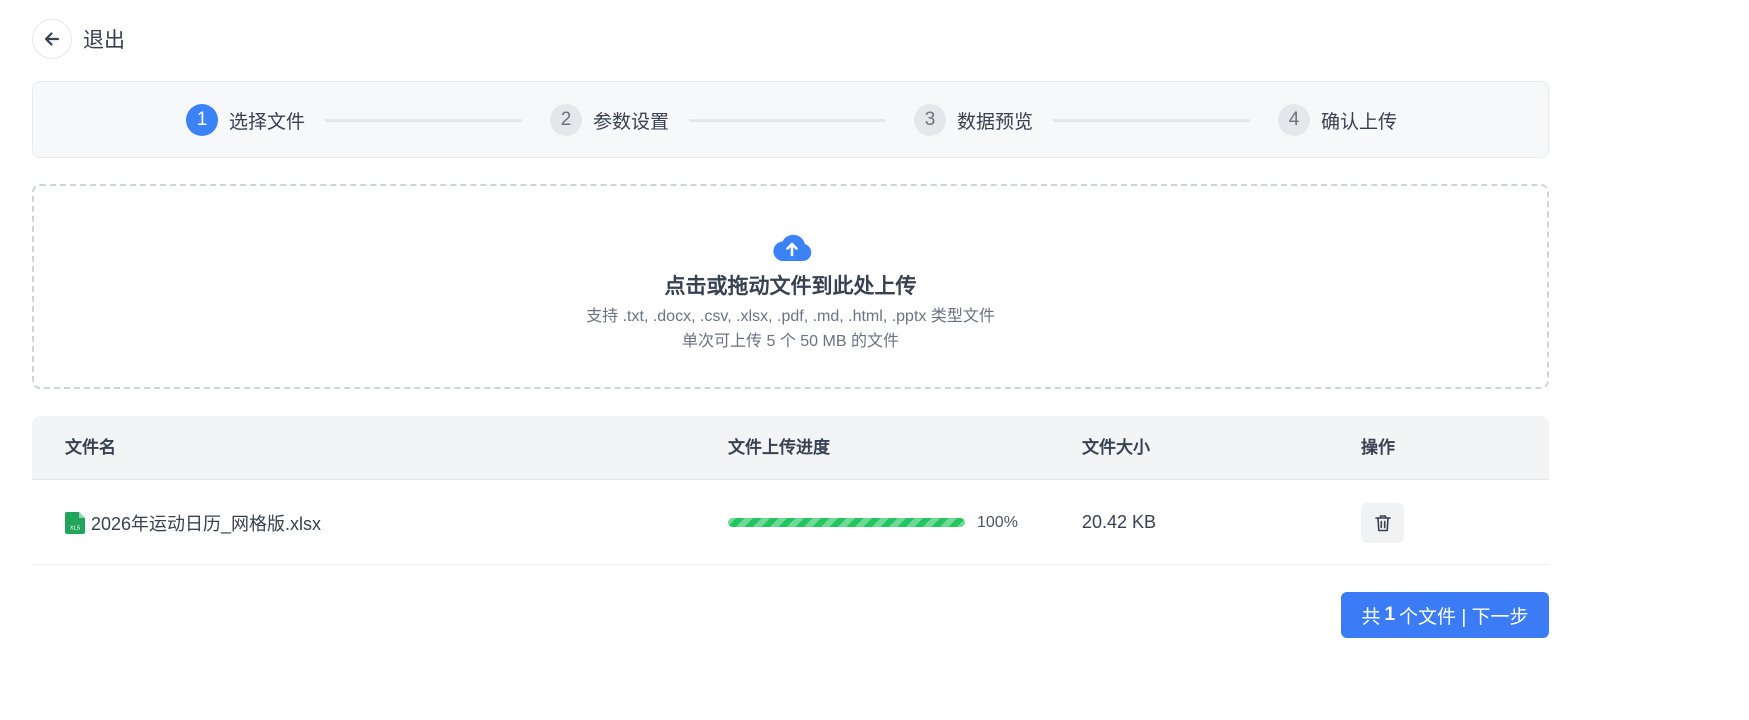  Describe the element at coordinates (790, 341) in the screenshot. I see `upload-limit: 单次可上传 5 个 50 MB 的文件` at that location.